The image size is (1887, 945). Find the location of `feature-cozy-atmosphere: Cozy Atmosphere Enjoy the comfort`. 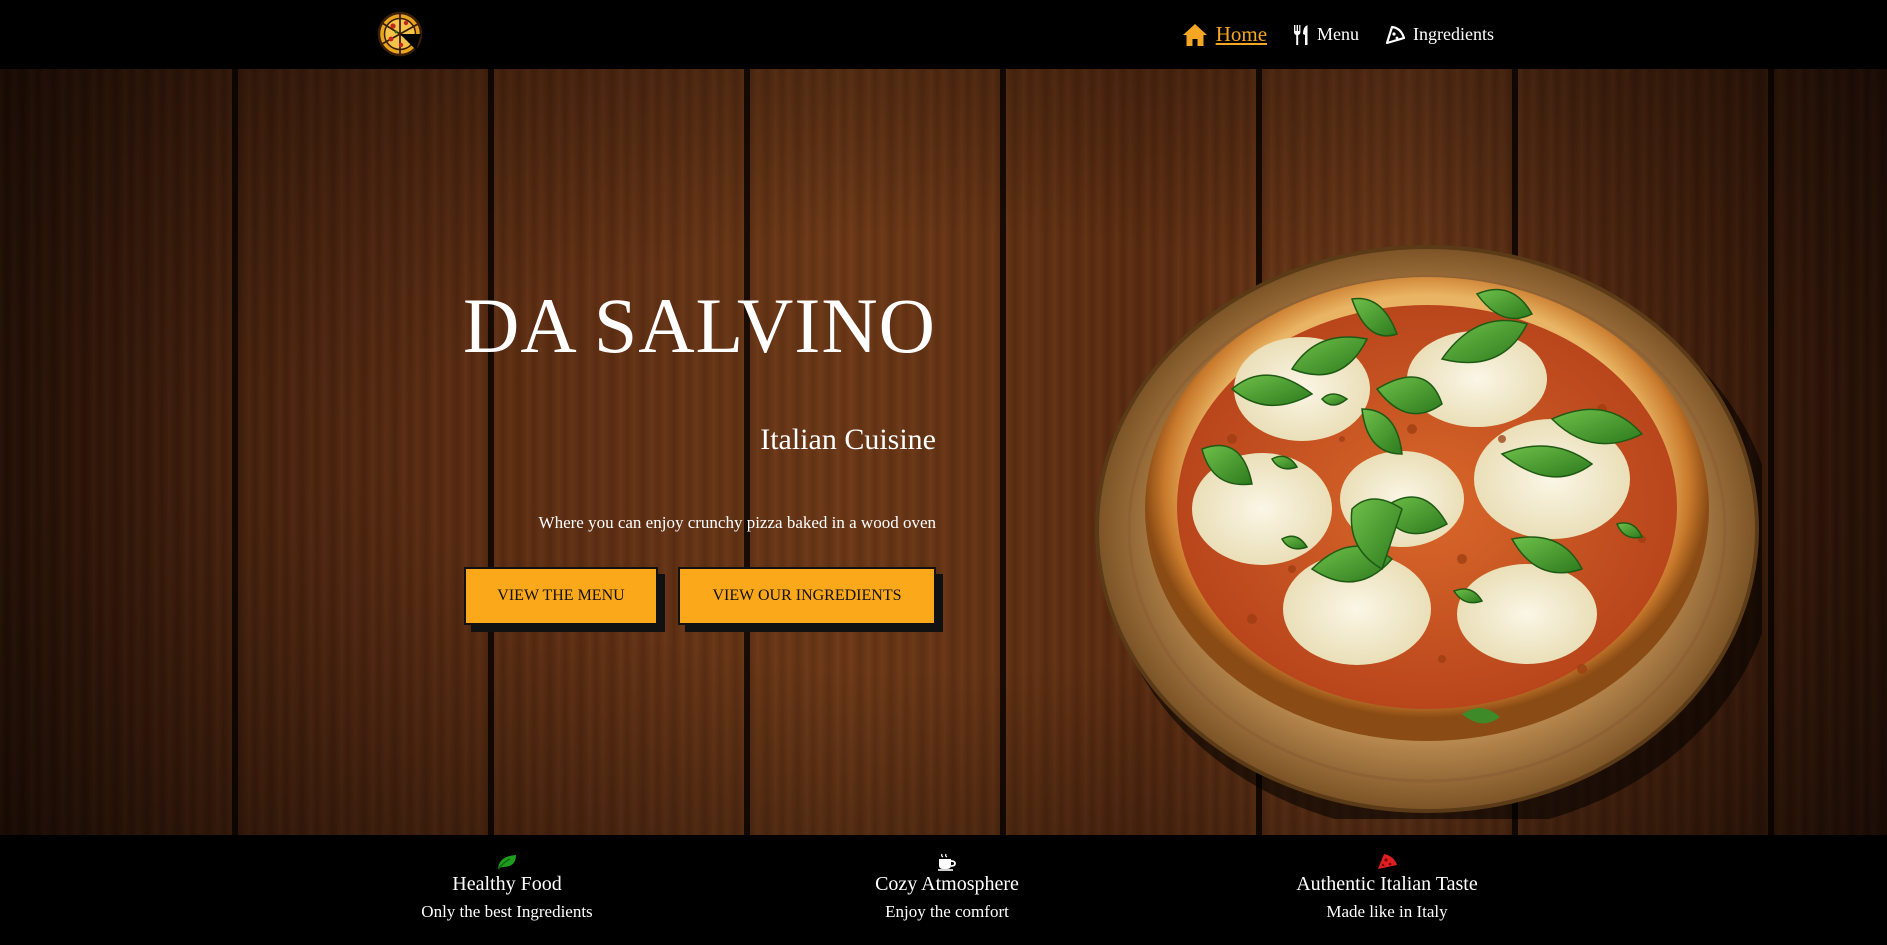

feature-cozy-atmosphere: Cozy Atmosphere Enjoy the comfort is located at coordinates (947, 887).